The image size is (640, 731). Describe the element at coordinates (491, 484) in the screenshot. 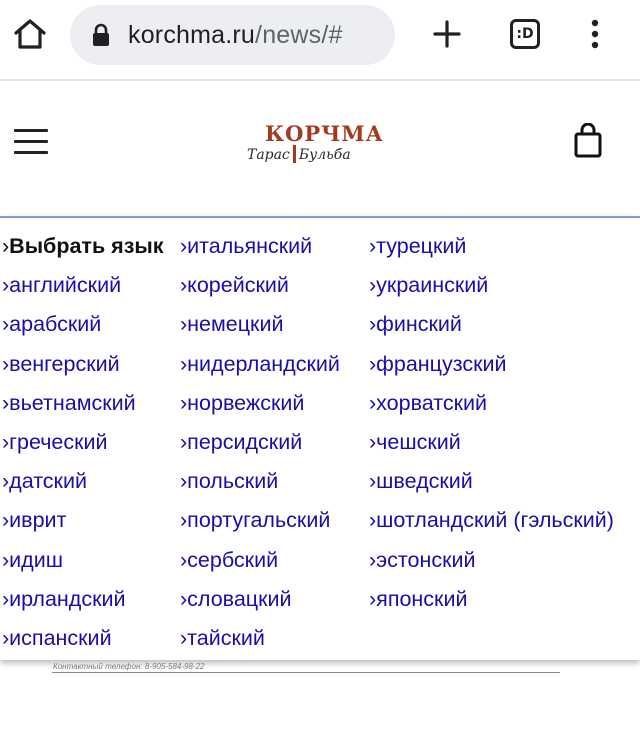

I see `language-option: ›шведский` at that location.